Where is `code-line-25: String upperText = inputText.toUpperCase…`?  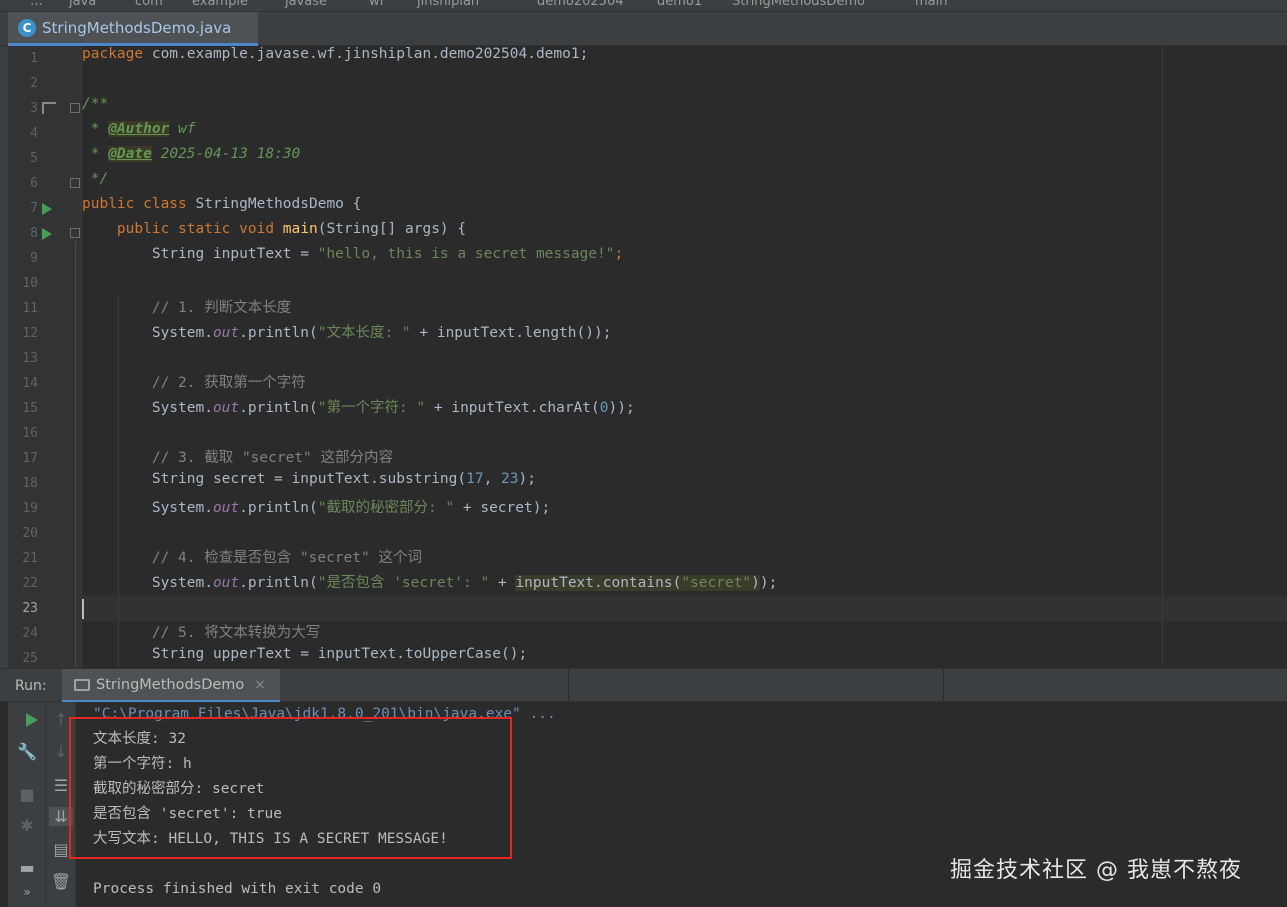 code-line-25: String upperText = inputText.toUpperCase… is located at coordinates (305, 654).